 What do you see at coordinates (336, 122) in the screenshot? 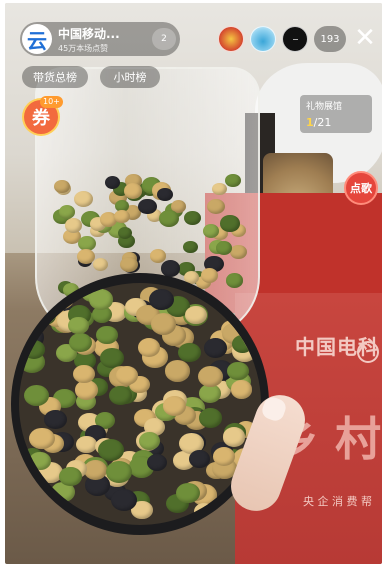
I see `gift-hall-progress: 1/21` at bounding box center [336, 122].